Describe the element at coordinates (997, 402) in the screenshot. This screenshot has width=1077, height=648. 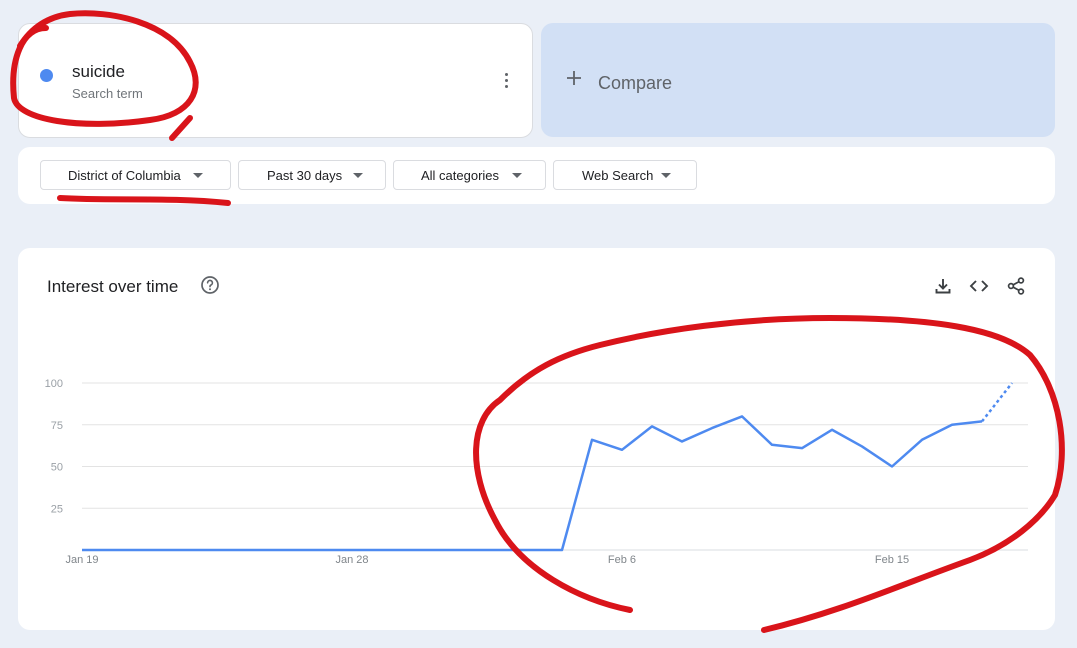
I see `series-partial-segment` at that location.